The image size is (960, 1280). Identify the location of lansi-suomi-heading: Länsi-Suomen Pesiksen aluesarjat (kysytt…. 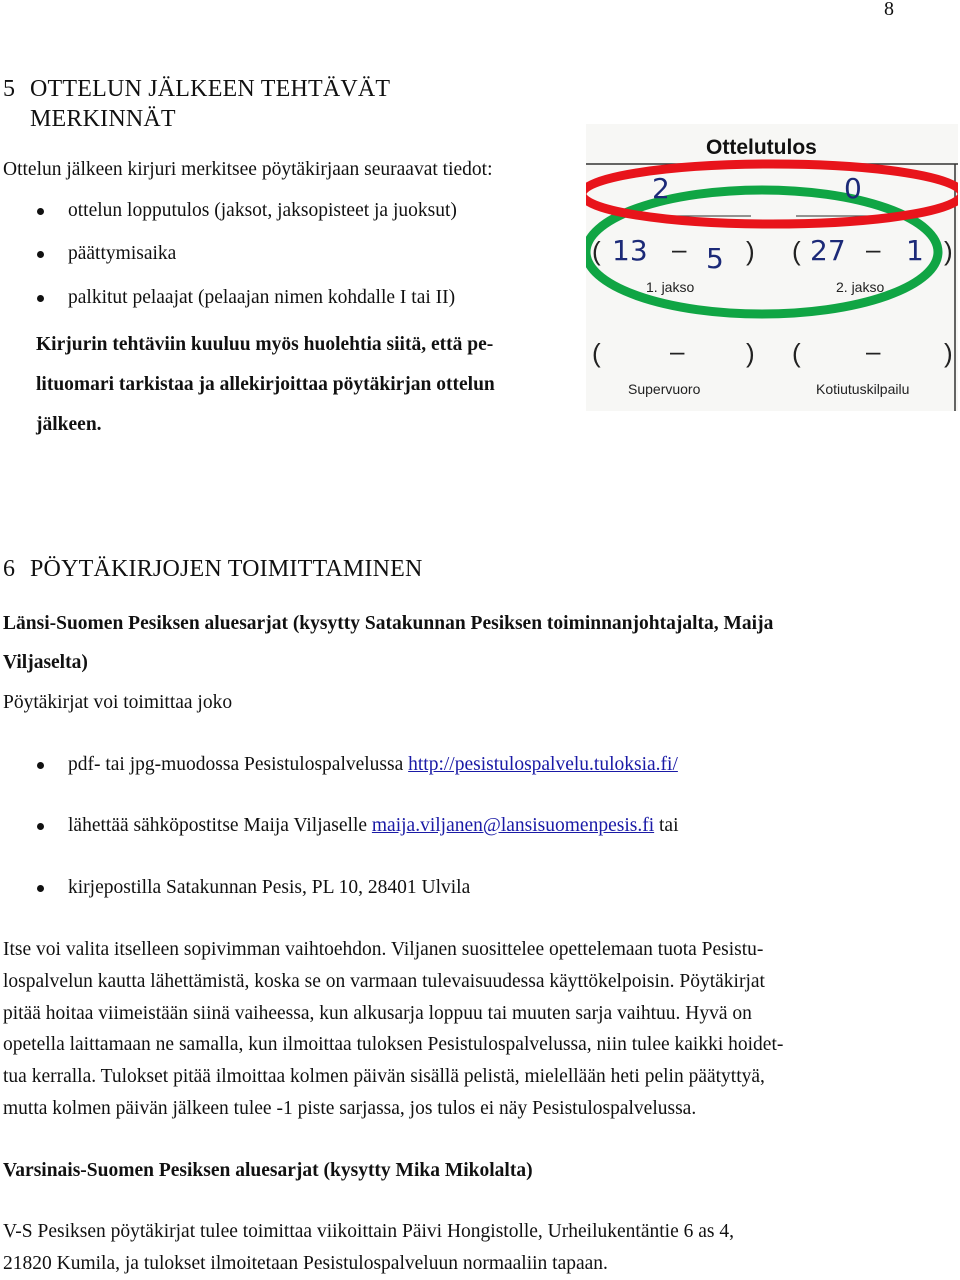
(388, 643).